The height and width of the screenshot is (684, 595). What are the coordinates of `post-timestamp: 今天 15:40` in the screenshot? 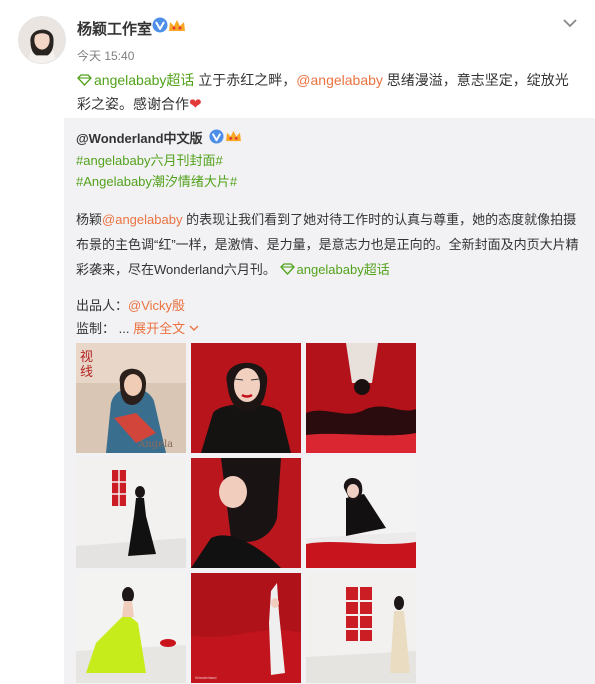 It's located at (105, 55).